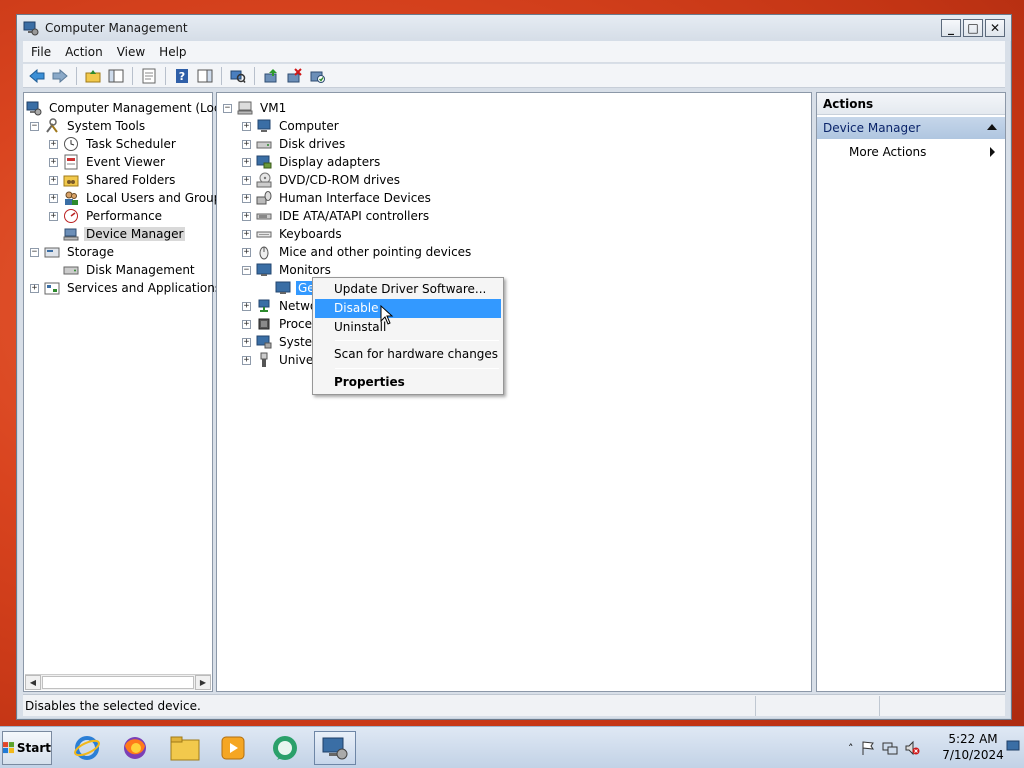 The width and height of the screenshot is (1024, 768). Describe the element at coordinates (337, 198) in the screenshot. I see `device-category-human-interface: + Human Interface Devices` at that location.